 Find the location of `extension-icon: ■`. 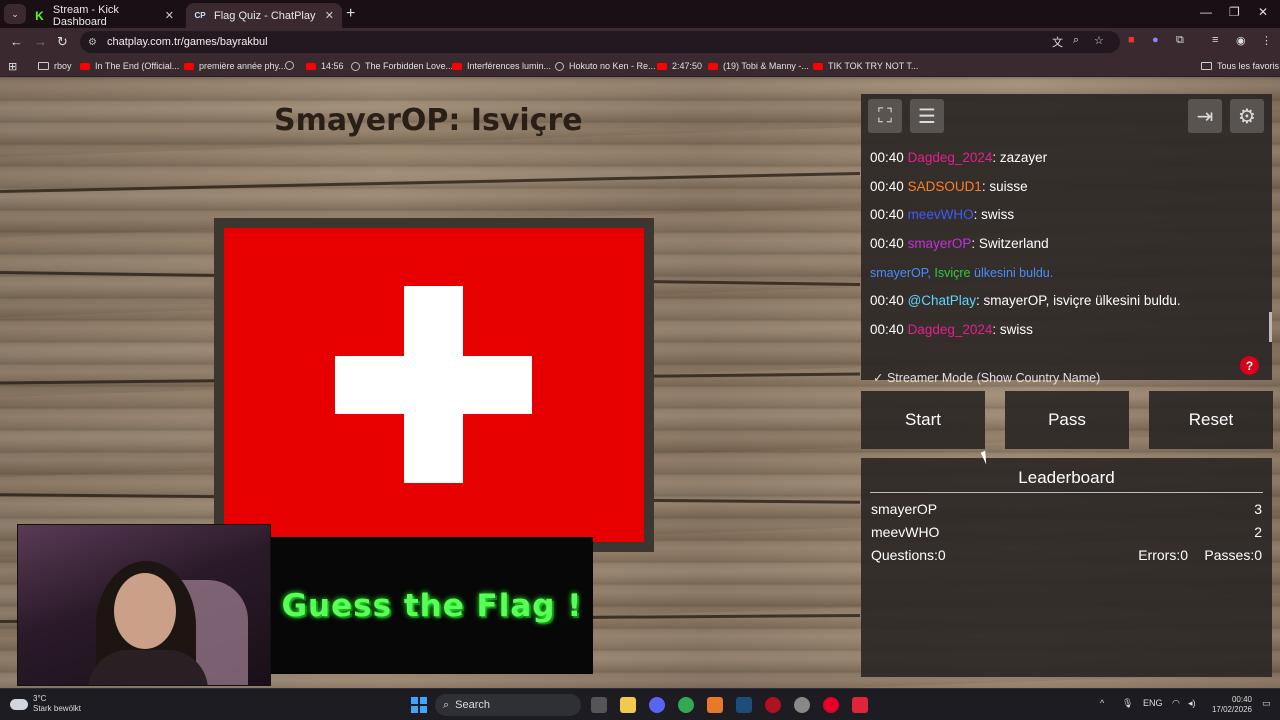

extension-icon: ■ is located at coordinates (1131, 40).